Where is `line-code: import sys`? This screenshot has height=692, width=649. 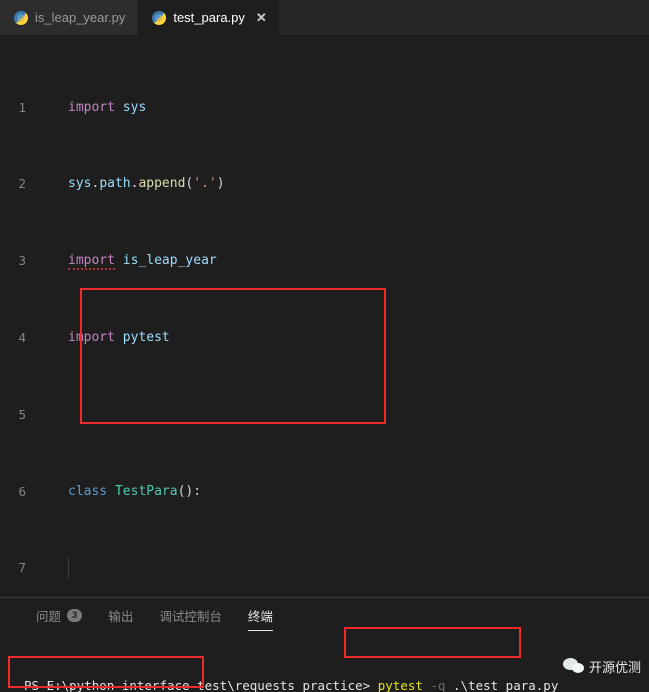
line-code: import sys is located at coordinates (107, 107).